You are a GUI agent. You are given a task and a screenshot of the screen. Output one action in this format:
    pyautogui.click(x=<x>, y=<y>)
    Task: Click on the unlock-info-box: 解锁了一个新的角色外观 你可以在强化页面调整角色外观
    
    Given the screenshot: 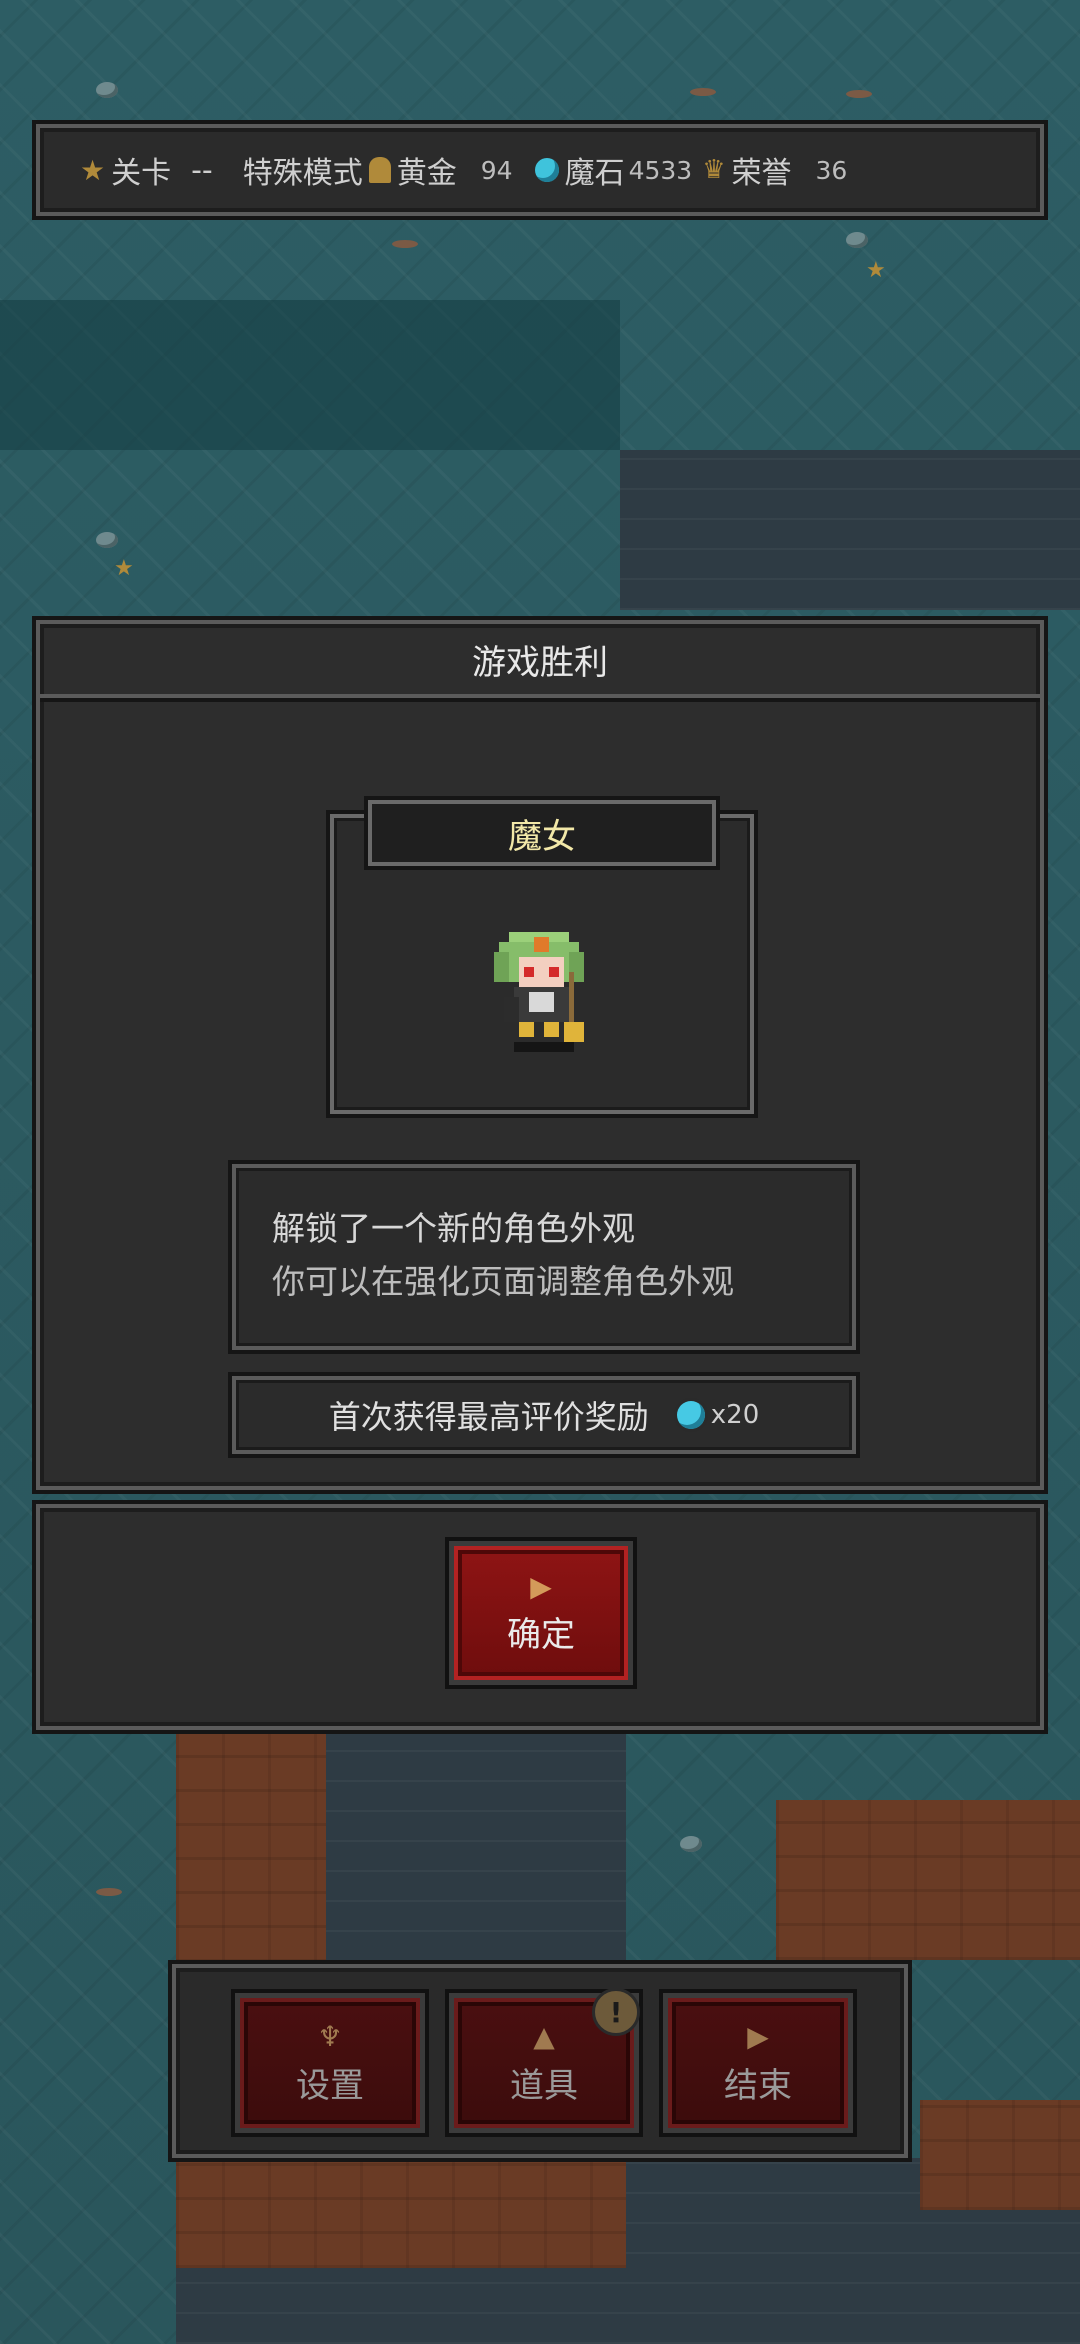 What is the action you would take?
    pyautogui.click(x=544, y=1257)
    